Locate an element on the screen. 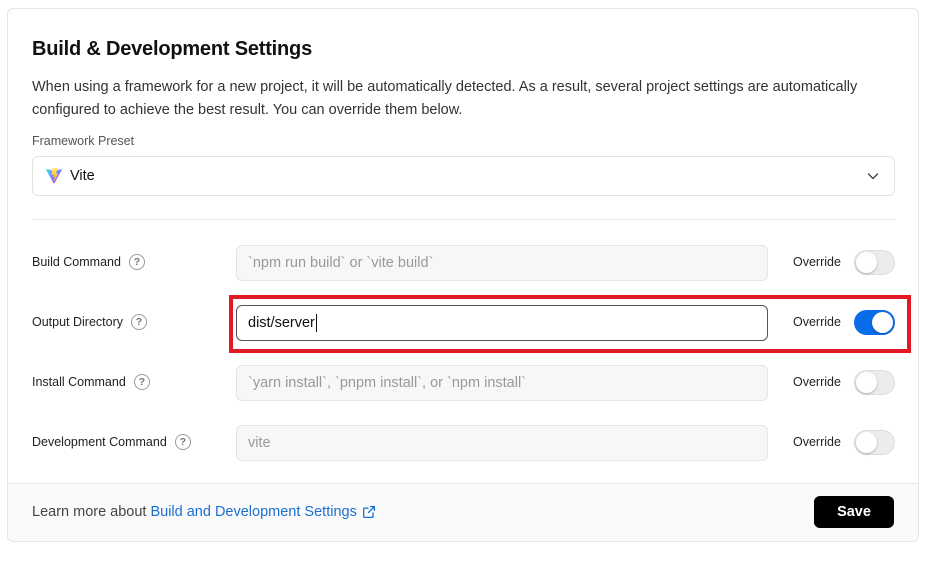  install-command-override-toggle is located at coordinates (874, 382).